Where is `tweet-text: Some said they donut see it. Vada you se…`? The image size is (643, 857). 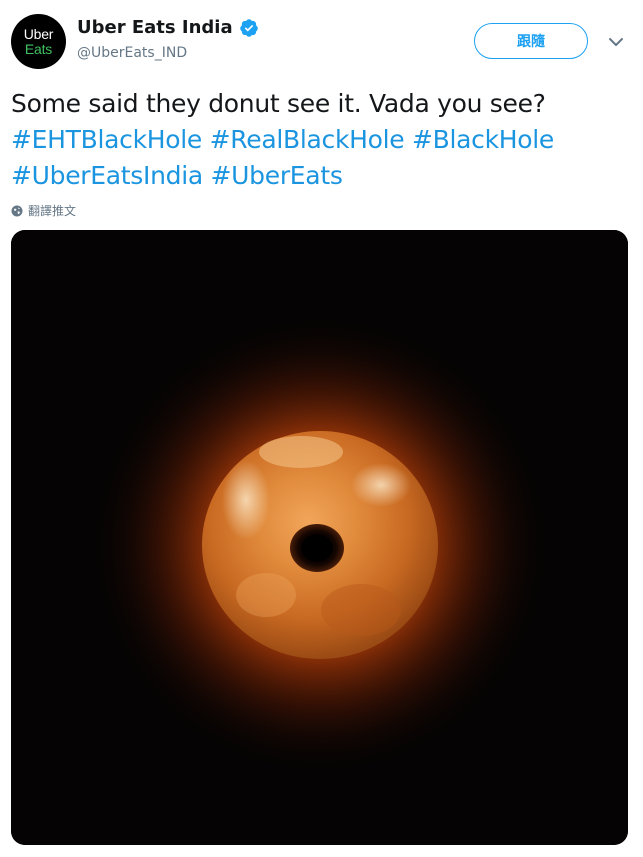 tweet-text: Some said they donut see it. Vada you se… is located at coordinates (321, 140).